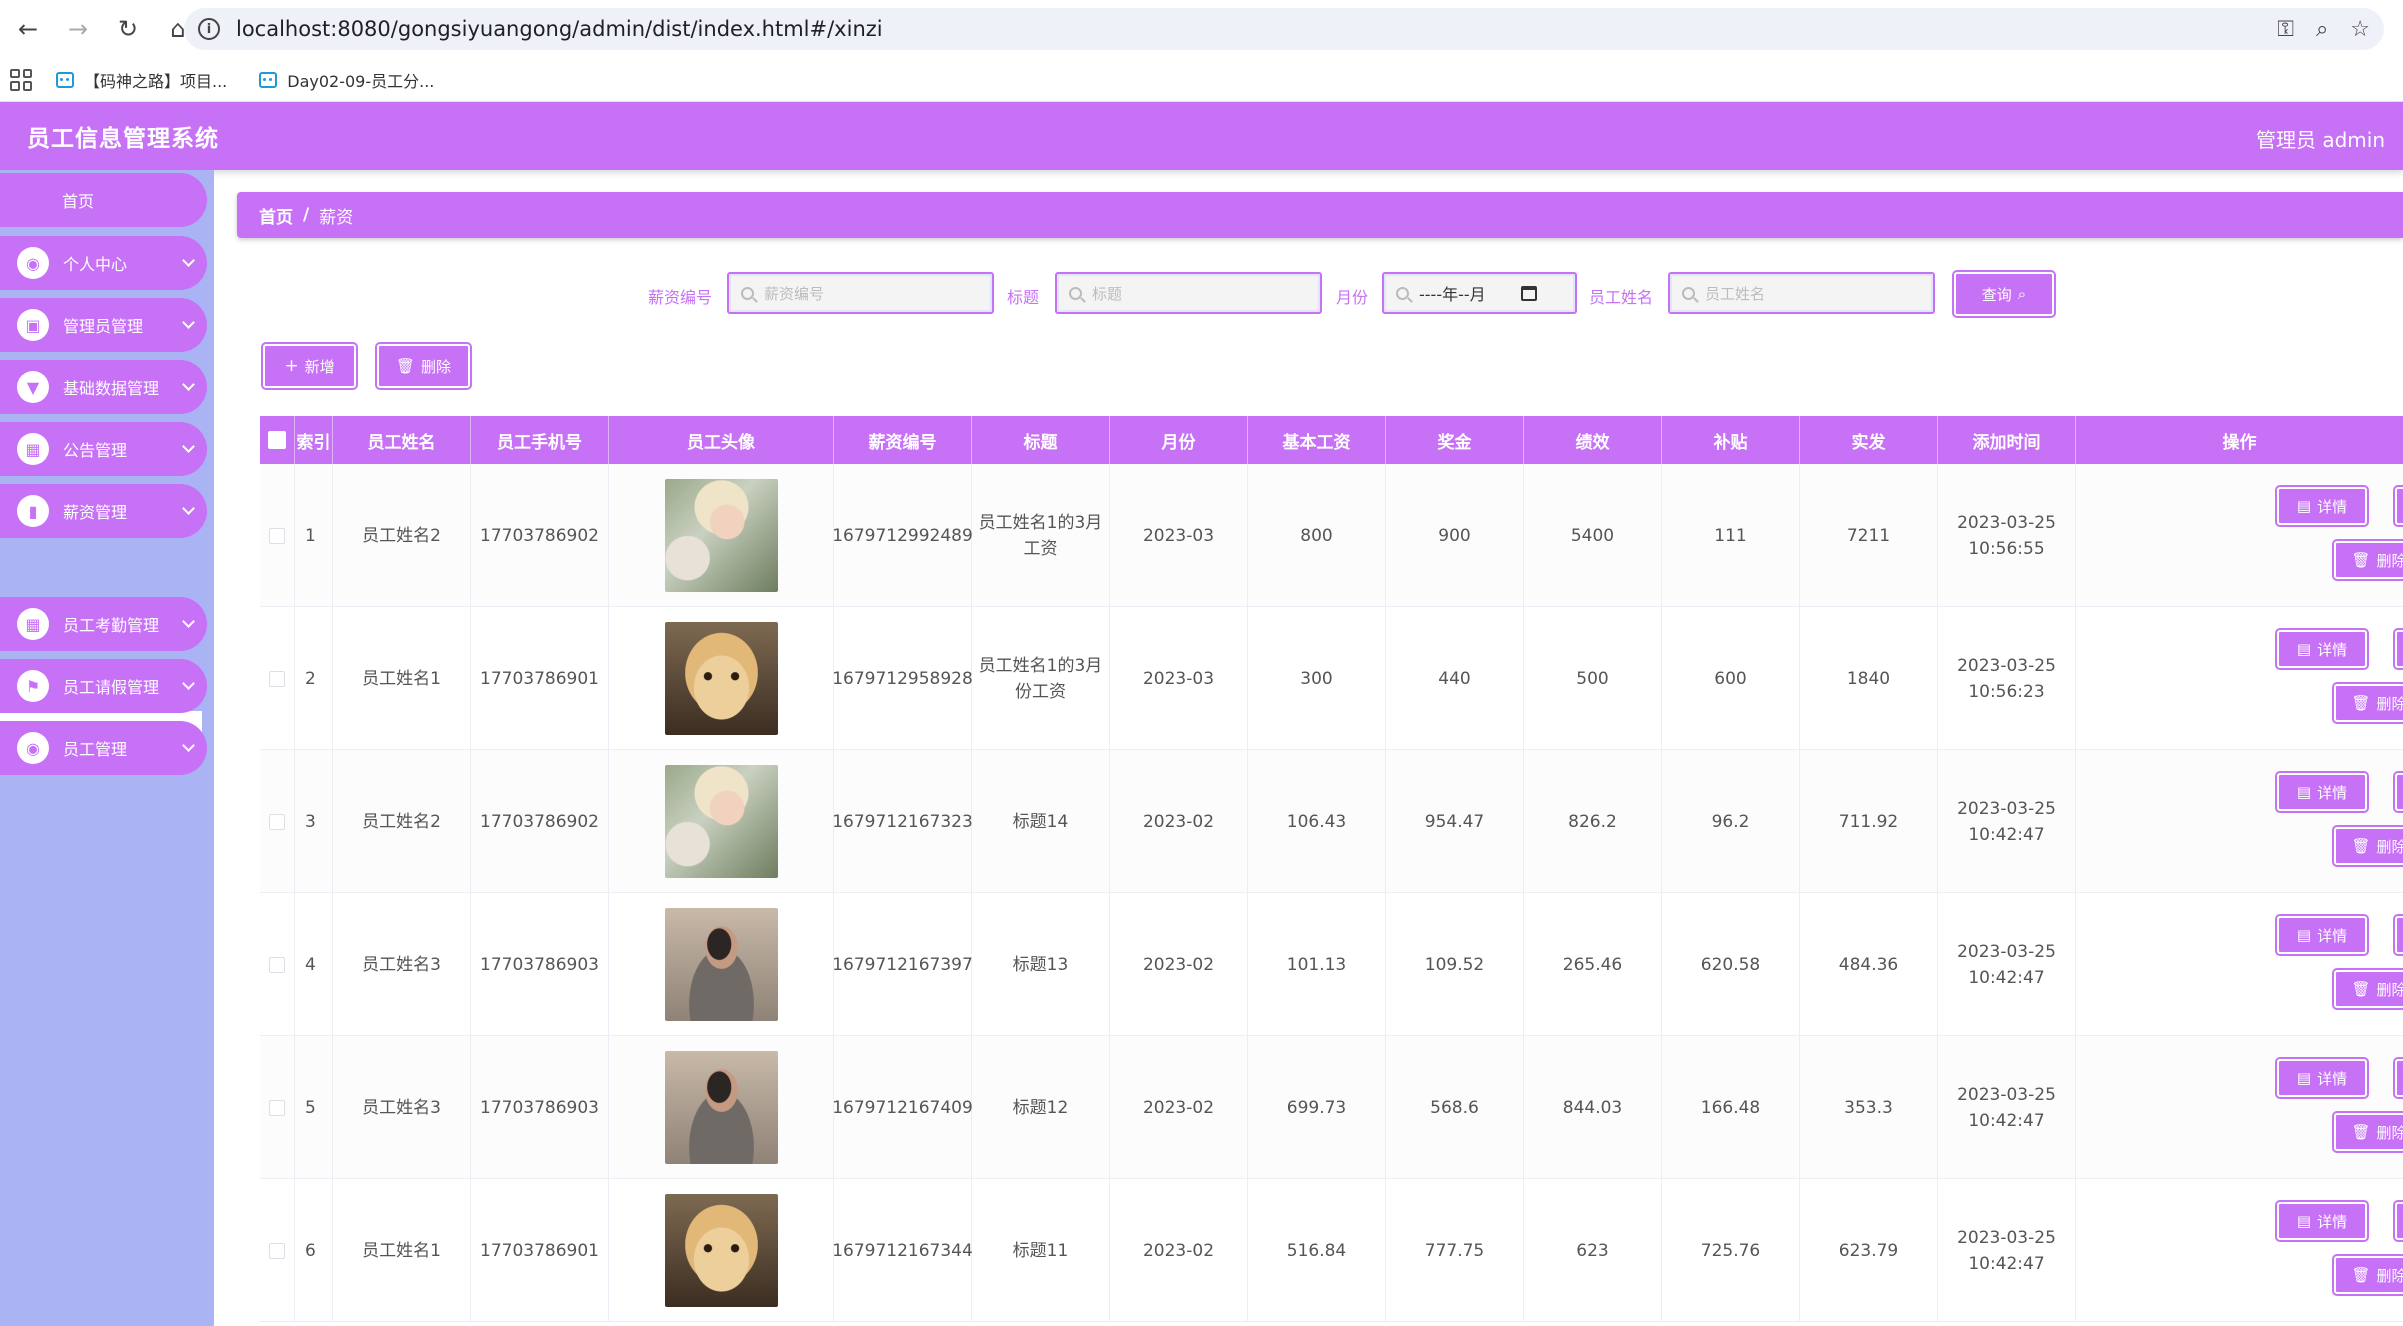  Describe the element at coordinates (2322, 29) in the screenshot. I see `zoom-icon: ⌕` at that location.